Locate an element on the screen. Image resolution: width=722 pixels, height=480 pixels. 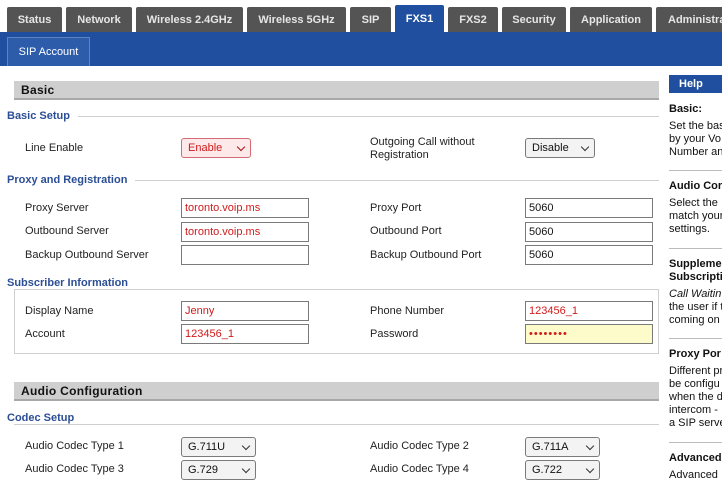
group-title-proxy-registration: Proxy and Registration is located at coordinates (71, 180).